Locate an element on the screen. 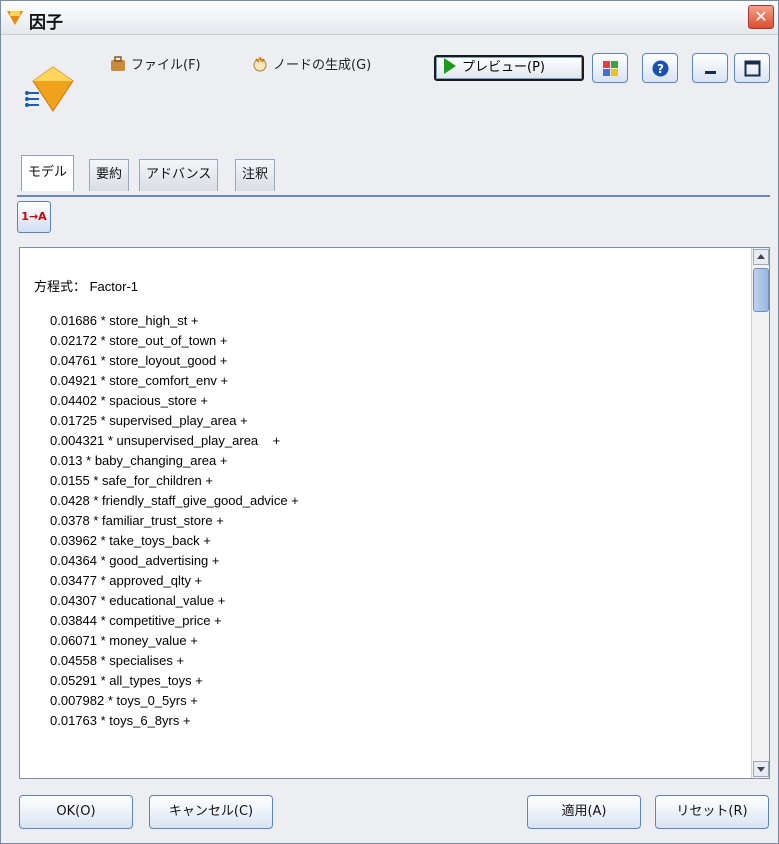  reset-button: リセット(R) is located at coordinates (712, 812).